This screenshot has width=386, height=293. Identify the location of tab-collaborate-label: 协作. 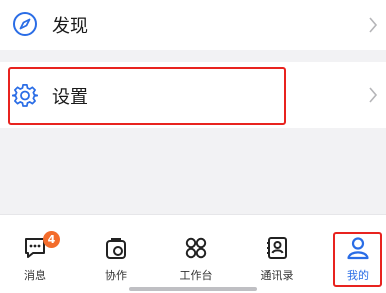
(116, 275).